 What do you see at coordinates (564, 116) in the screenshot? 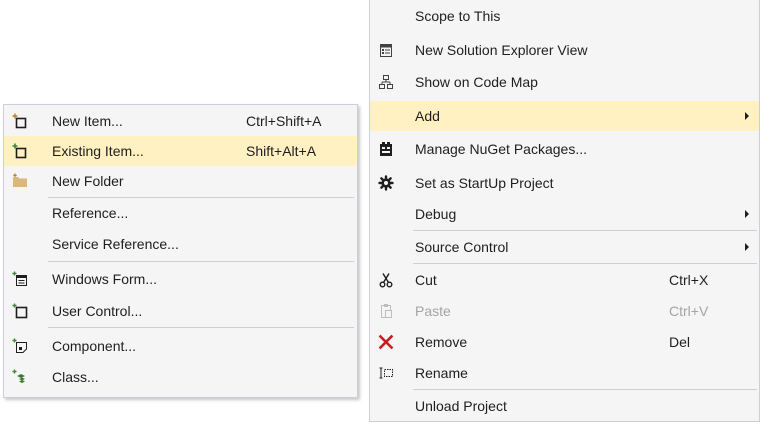
I see `menu-item-add: Add` at bounding box center [564, 116].